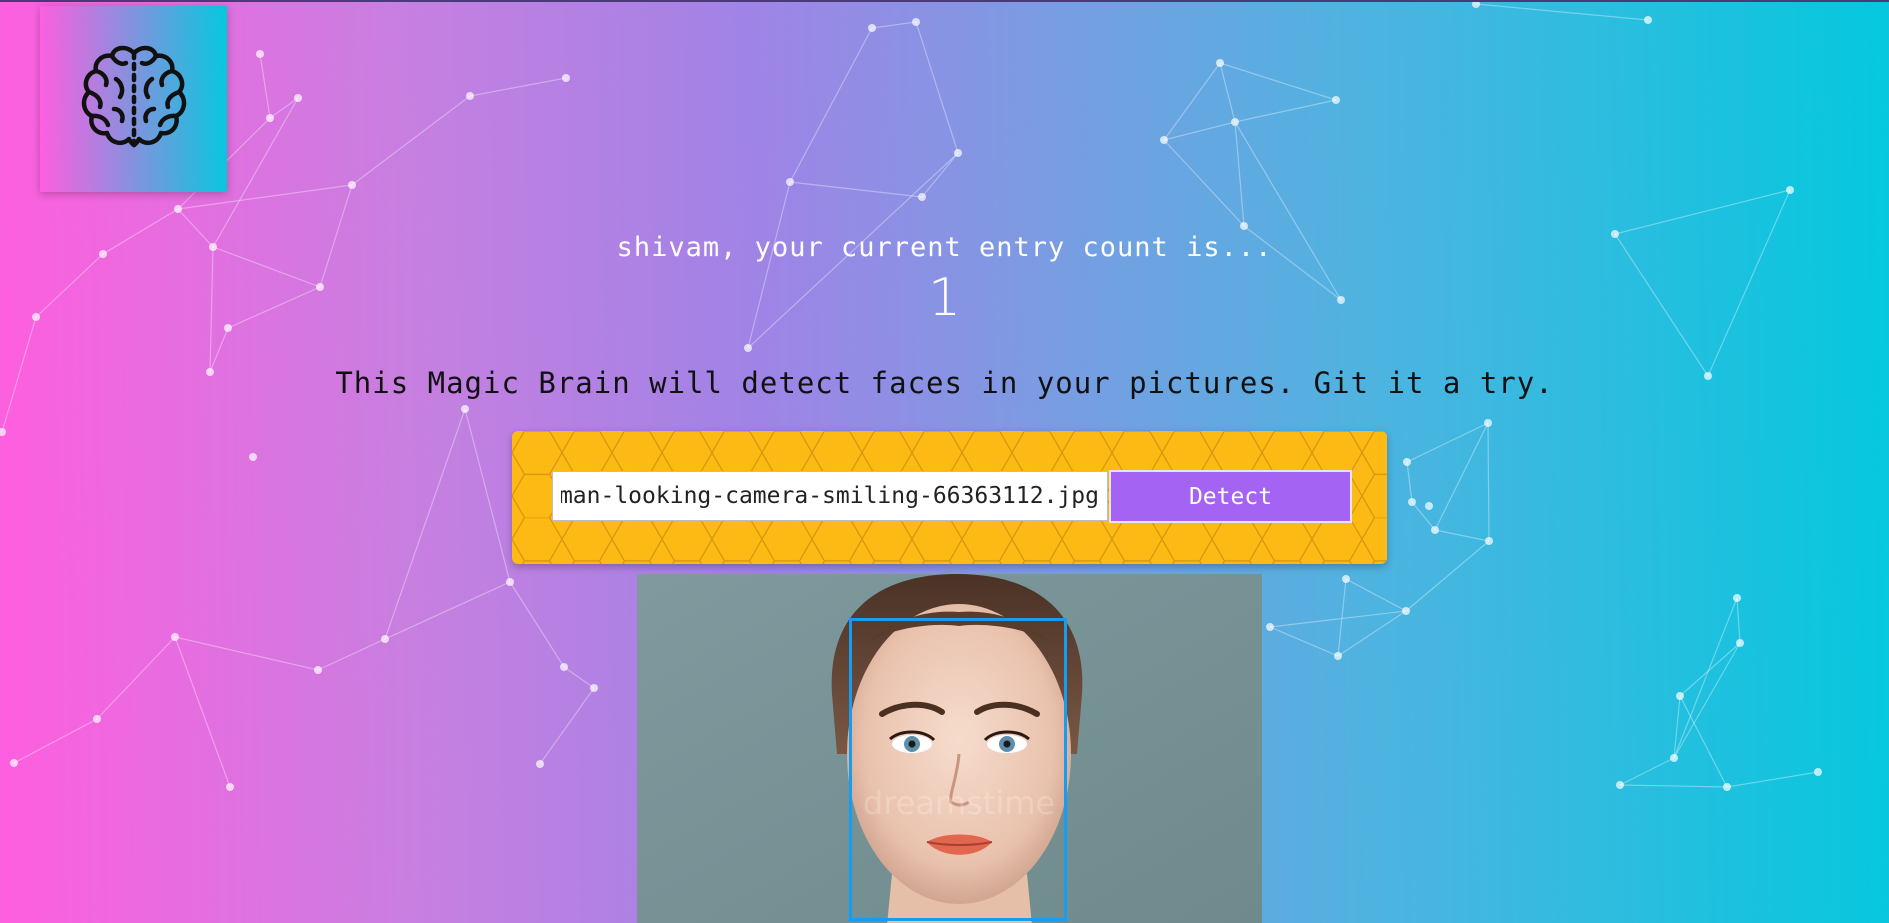 The height and width of the screenshot is (923, 1889). I want to click on face-image: dreamstime, so click(949, 748).